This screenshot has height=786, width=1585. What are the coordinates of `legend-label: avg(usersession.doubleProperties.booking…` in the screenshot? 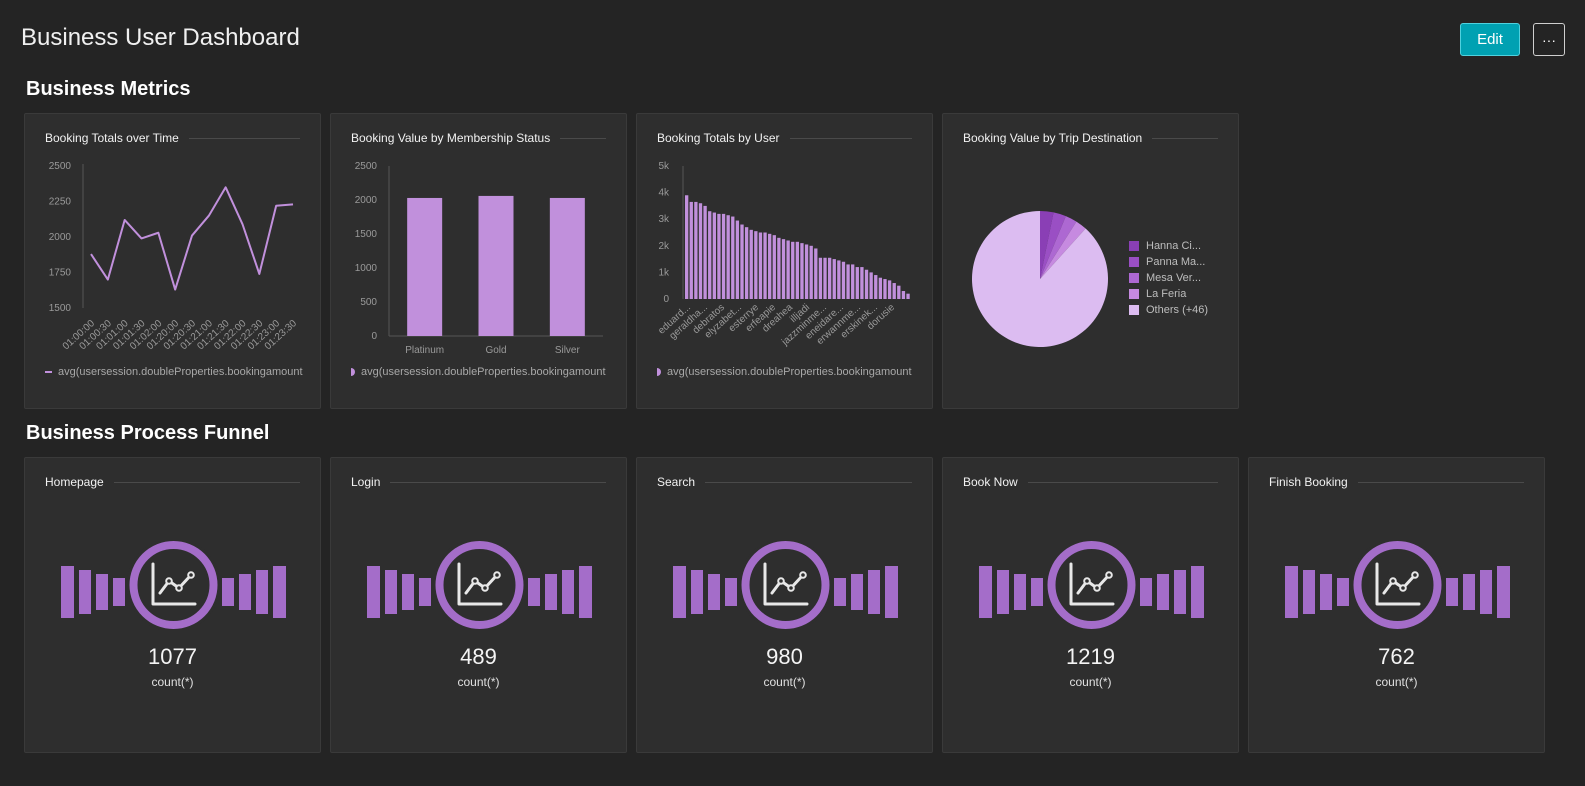 It's located at (789, 372).